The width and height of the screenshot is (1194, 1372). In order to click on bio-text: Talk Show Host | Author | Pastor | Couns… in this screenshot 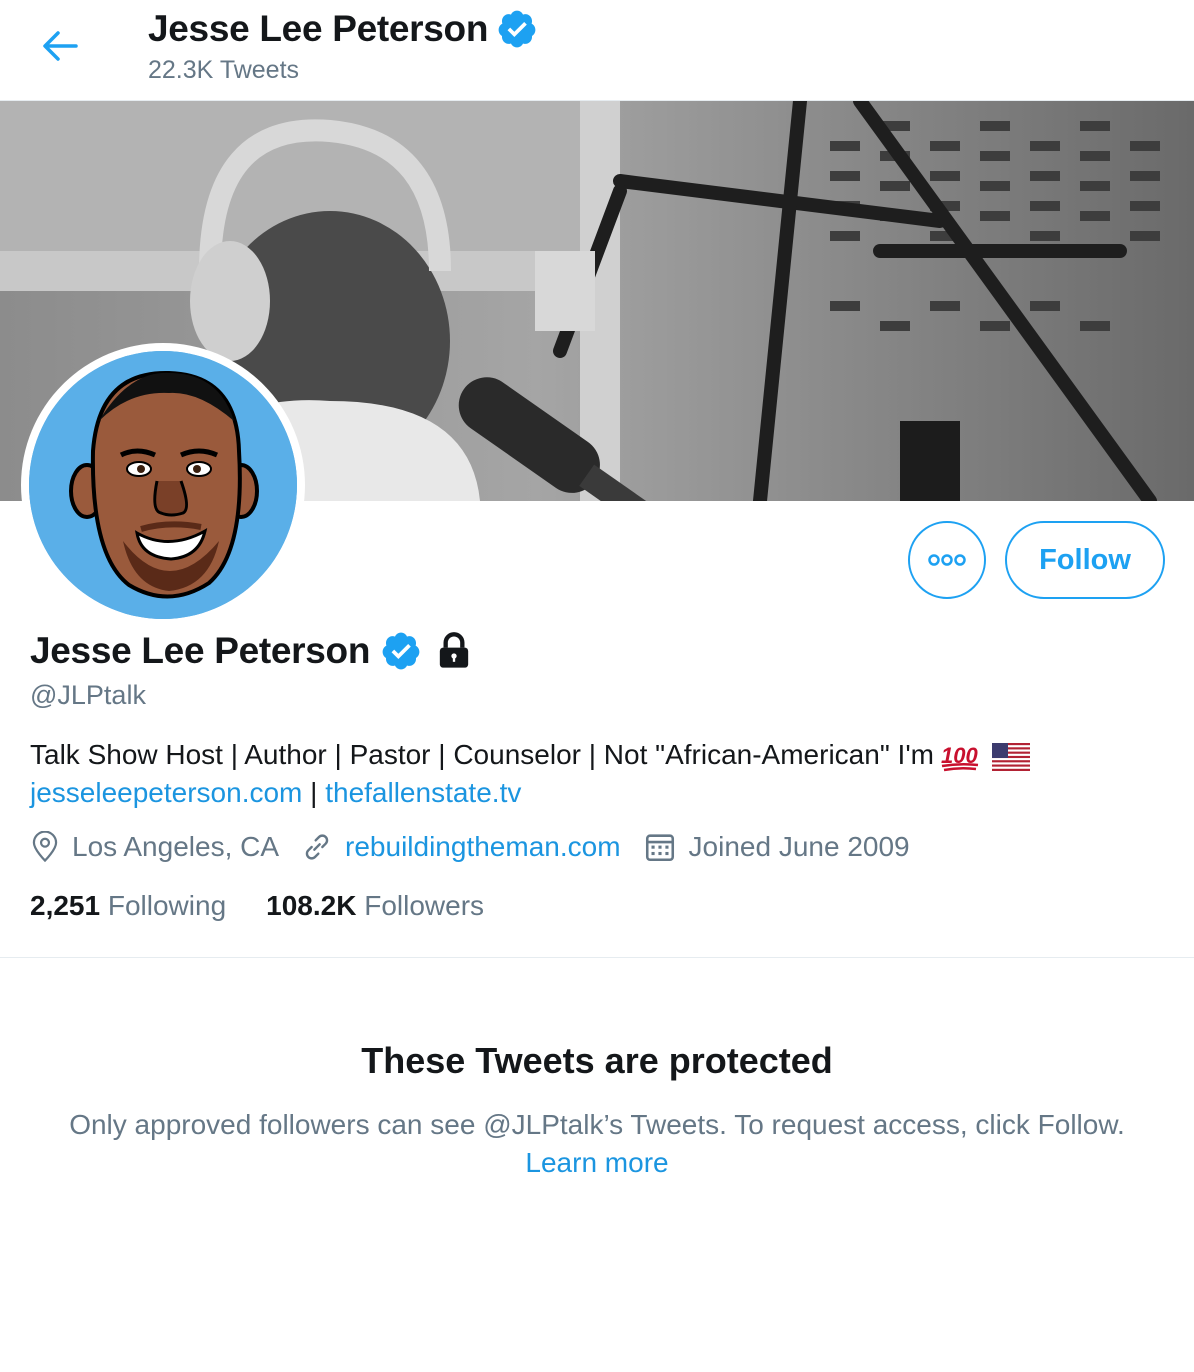, I will do `click(482, 754)`.